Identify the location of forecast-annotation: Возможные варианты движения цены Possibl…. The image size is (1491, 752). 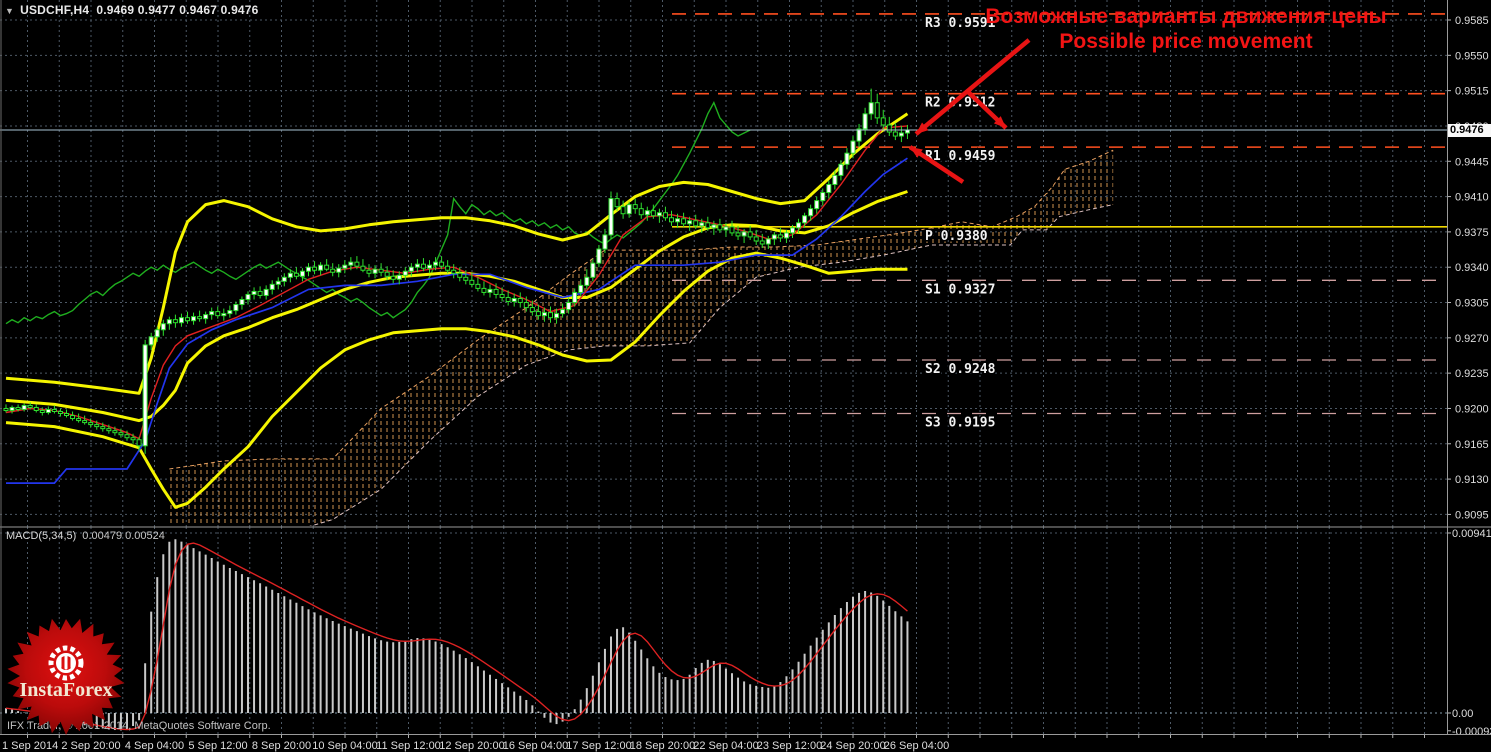
(1186, 29).